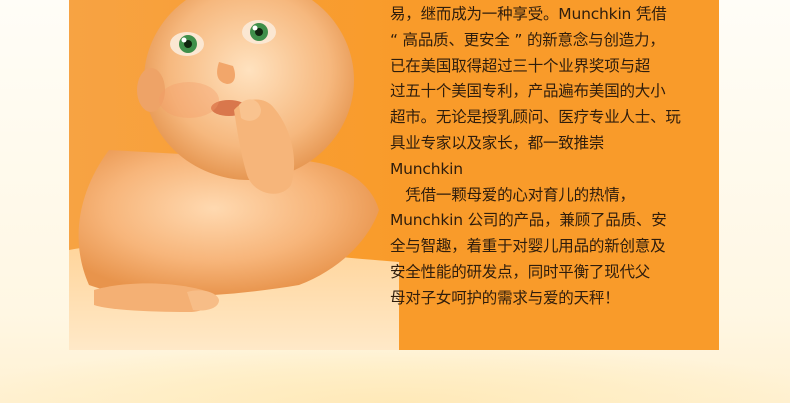 The image size is (790, 403). Describe the element at coordinates (426, 168) in the screenshot. I see `paragraph1-line: Munchkin` at that location.